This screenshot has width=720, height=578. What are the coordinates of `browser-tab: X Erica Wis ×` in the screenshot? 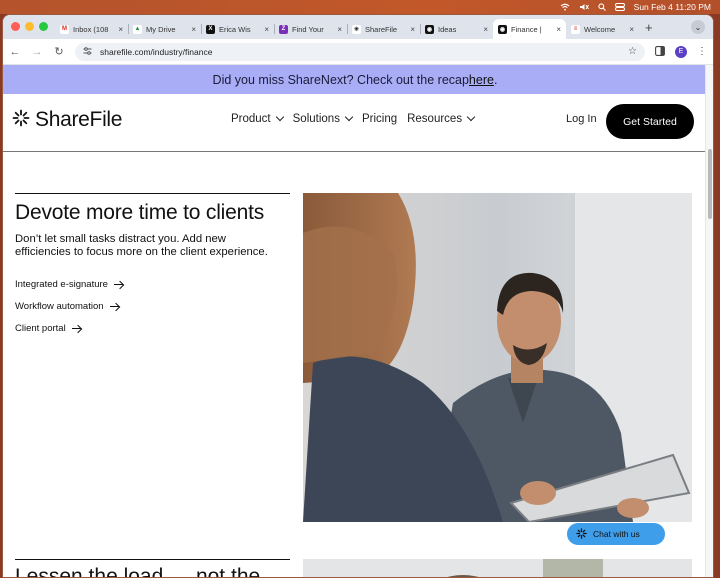 It's located at (237, 29).